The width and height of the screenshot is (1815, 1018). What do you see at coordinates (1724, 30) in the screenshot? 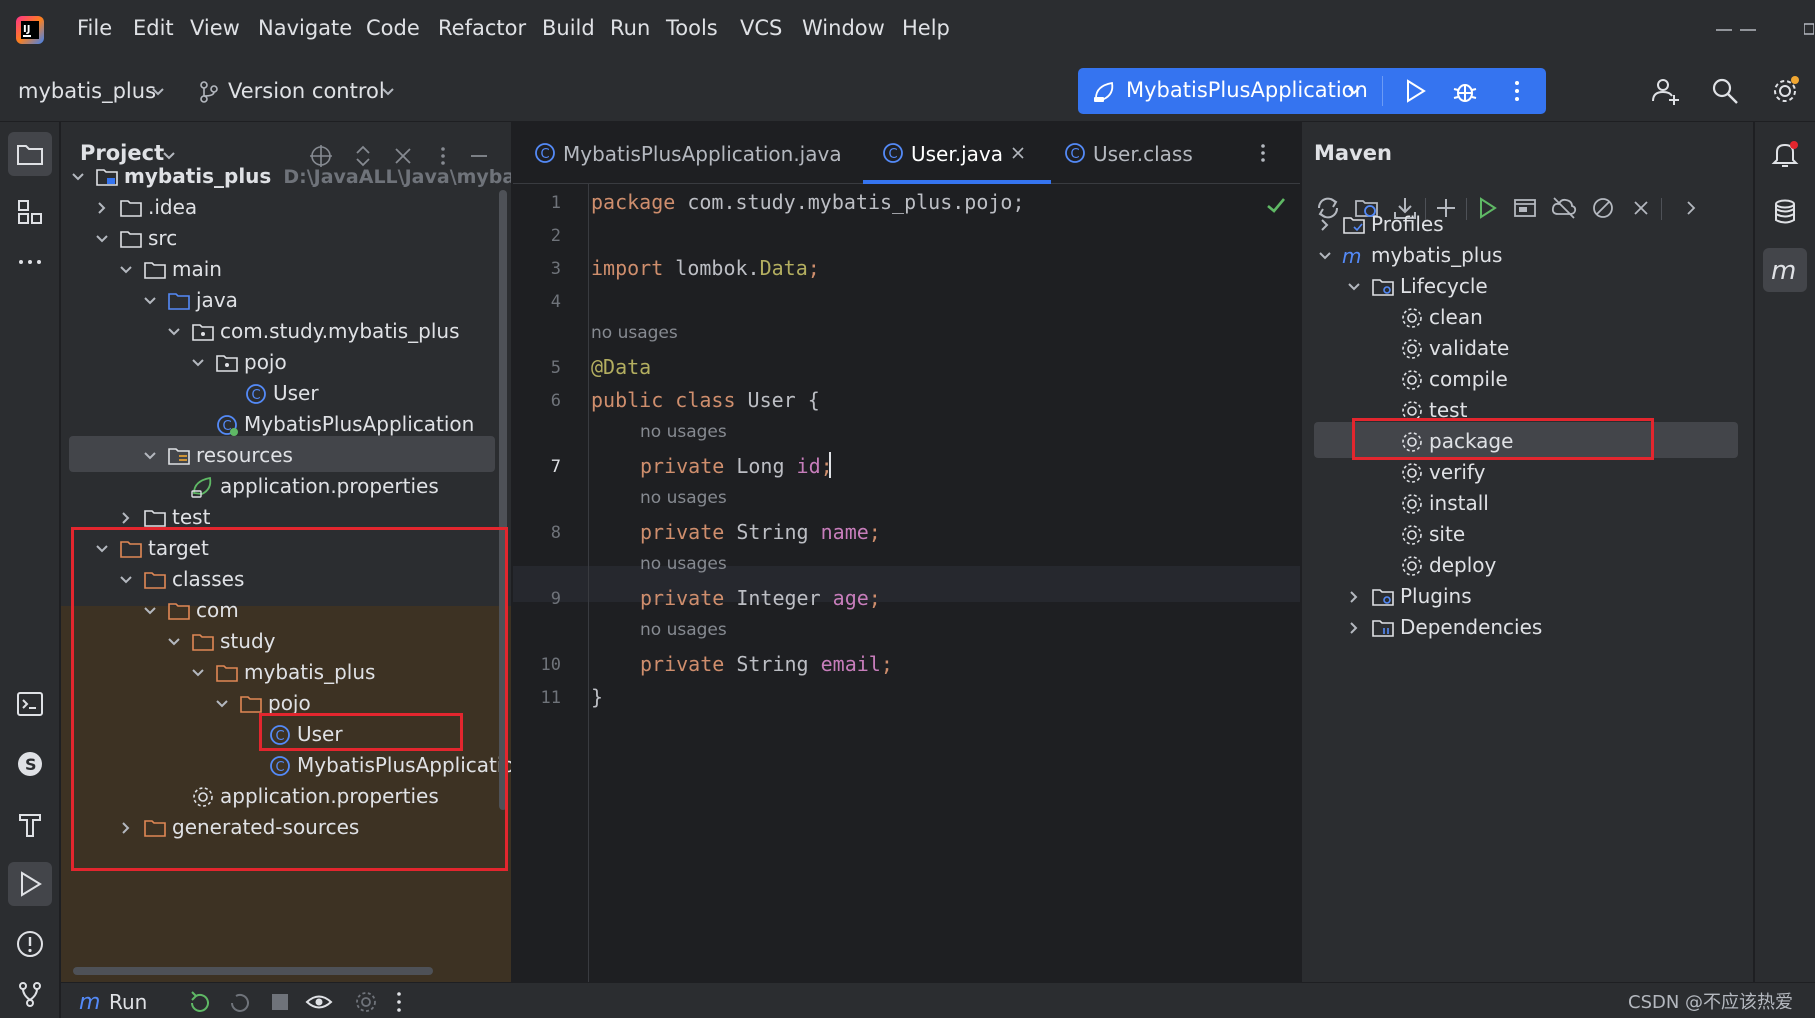
I see `window-minimize-button` at bounding box center [1724, 30].